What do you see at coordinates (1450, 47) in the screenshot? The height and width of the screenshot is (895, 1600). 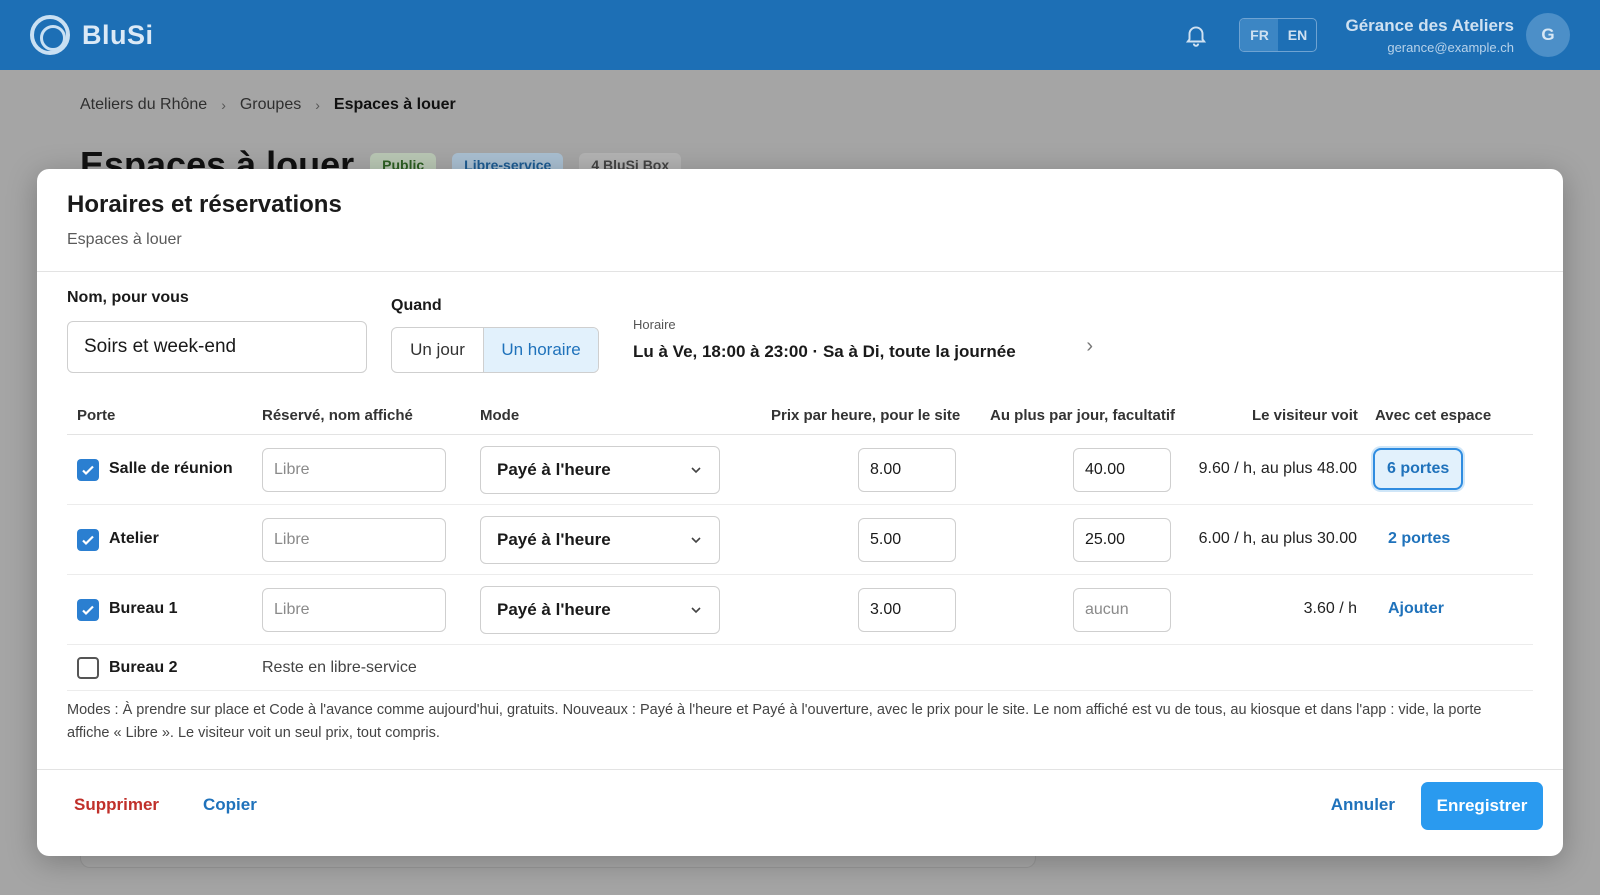 I see `user-email: gerance@example.ch` at bounding box center [1450, 47].